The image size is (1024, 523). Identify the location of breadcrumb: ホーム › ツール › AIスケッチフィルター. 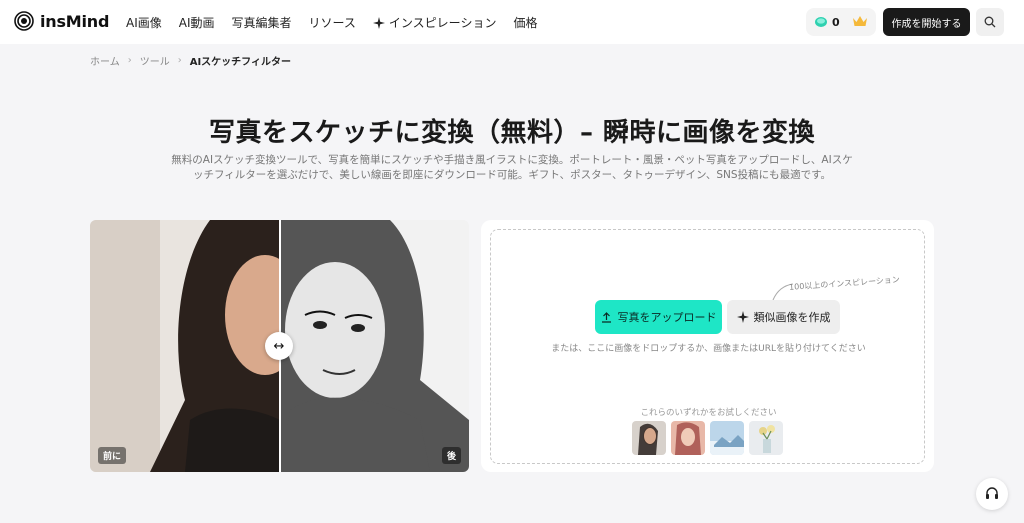
(190, 60).